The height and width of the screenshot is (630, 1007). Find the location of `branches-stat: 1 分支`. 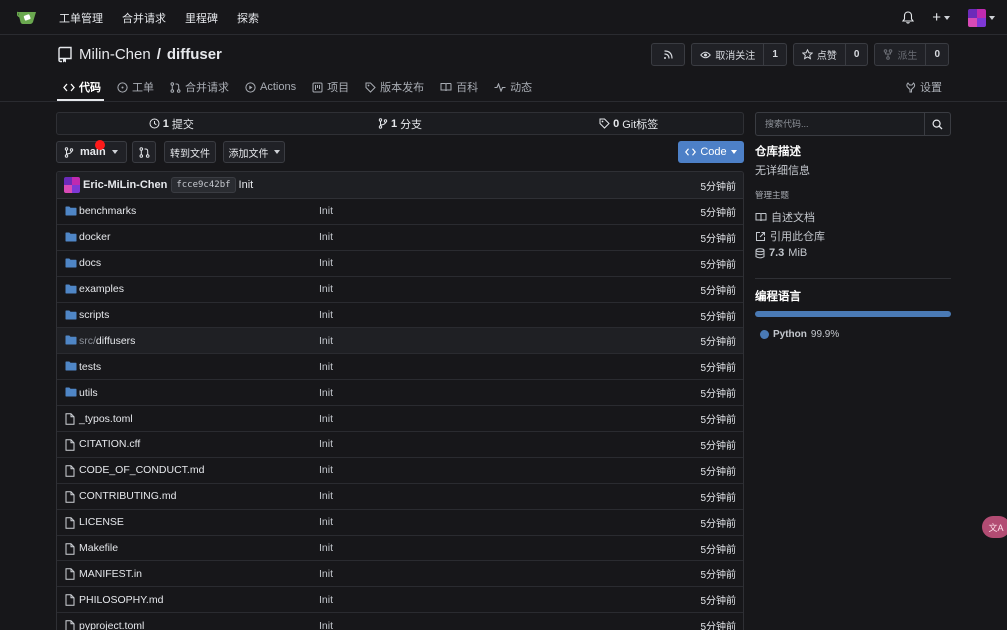

branches-stat: 1 分支 is located at coordinates (400, 123).